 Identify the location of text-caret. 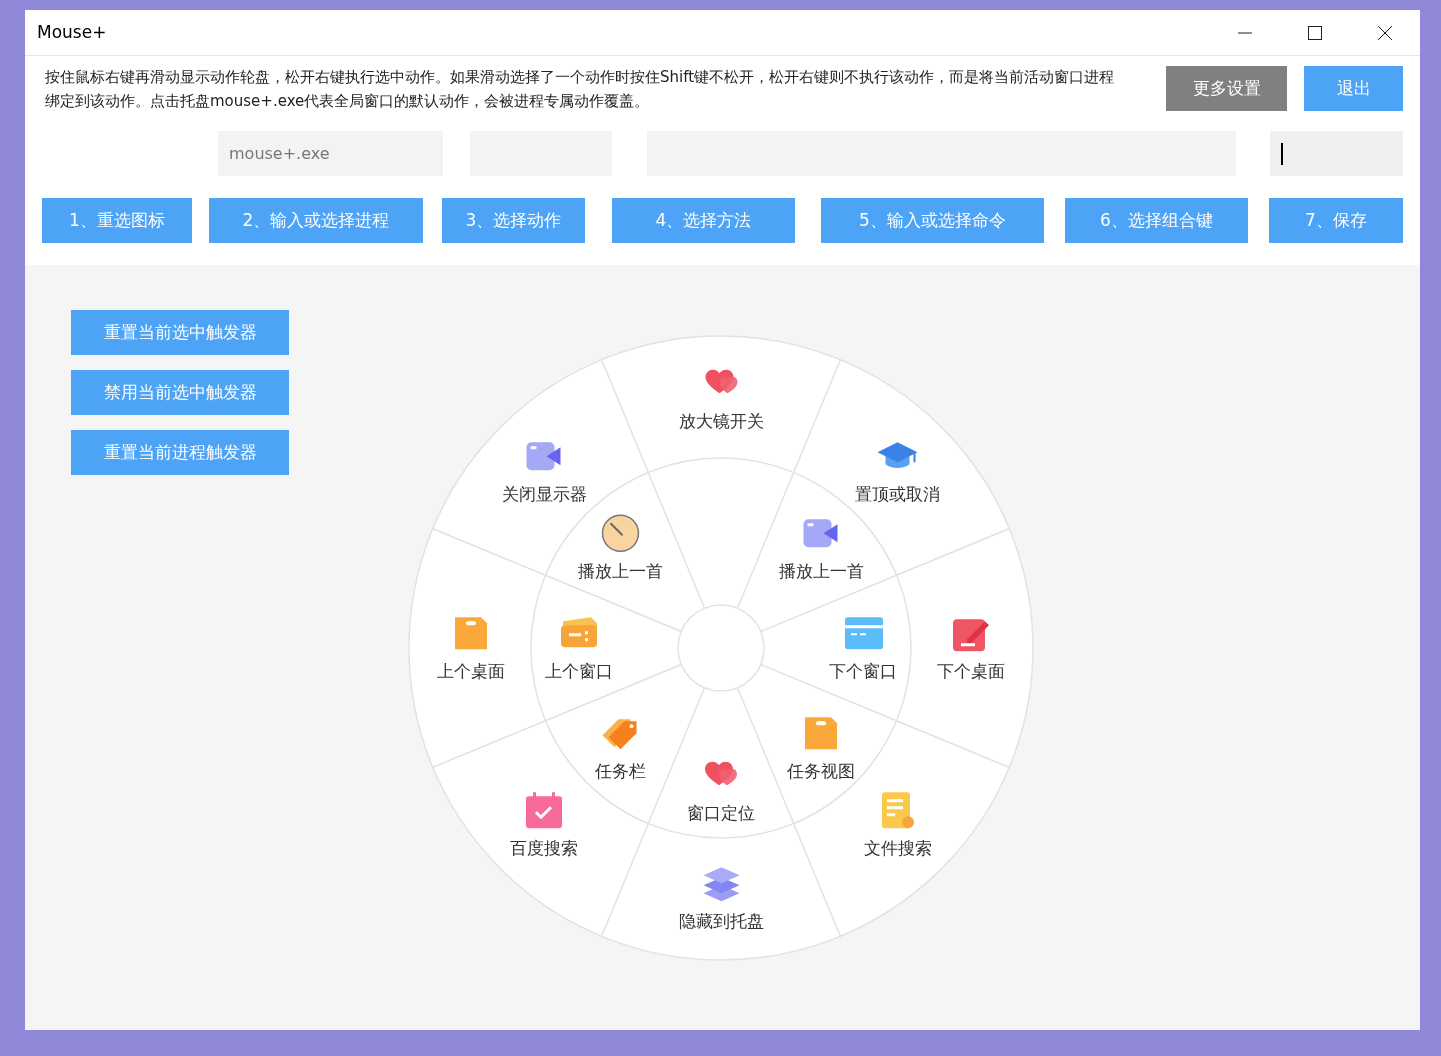
(1282, 153).